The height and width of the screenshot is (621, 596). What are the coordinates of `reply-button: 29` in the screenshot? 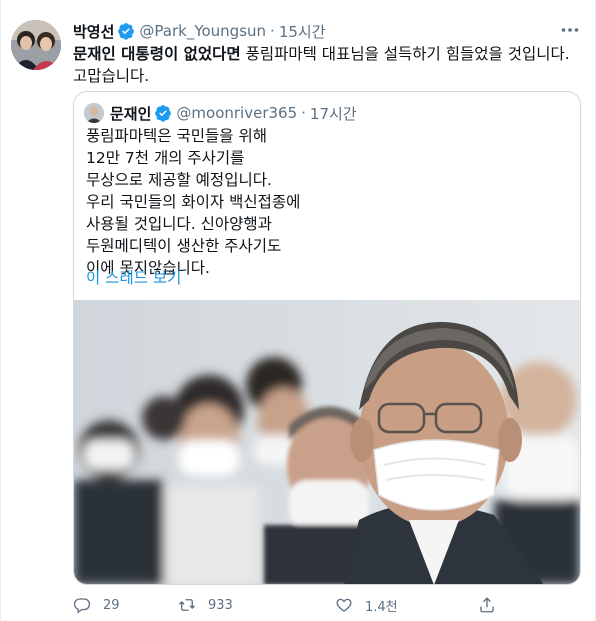 It's located at (96, 605).